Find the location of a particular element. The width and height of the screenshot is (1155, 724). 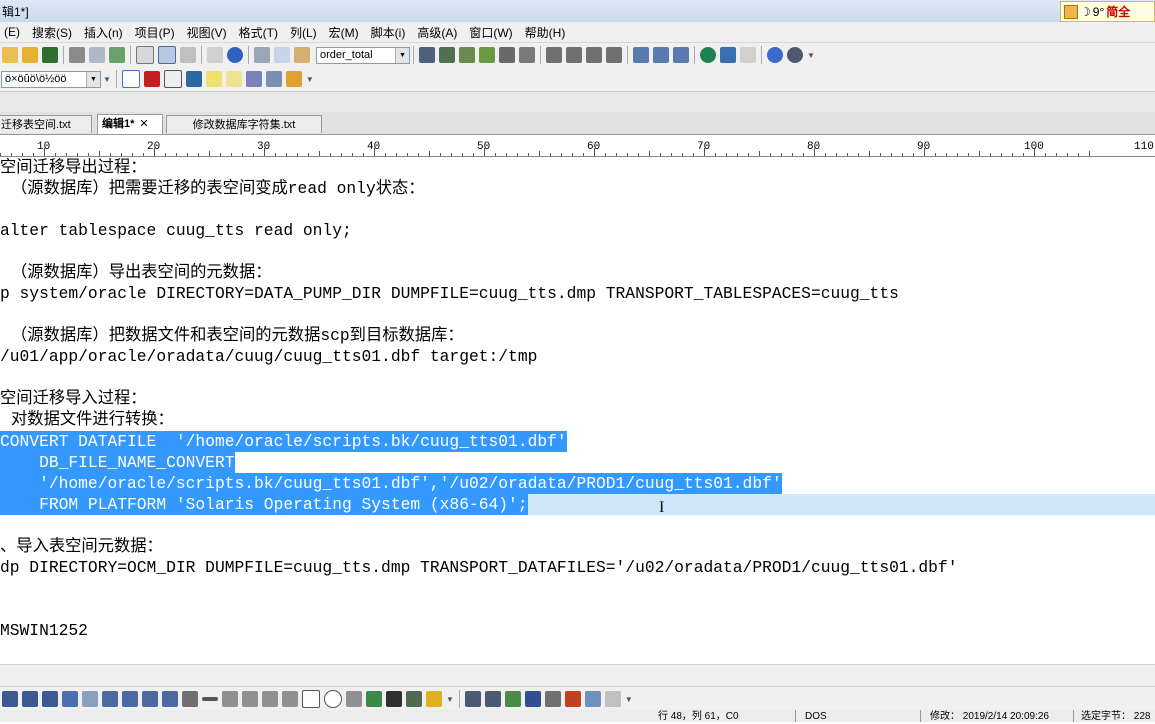

image-icon is located at coordinates (374, 699).